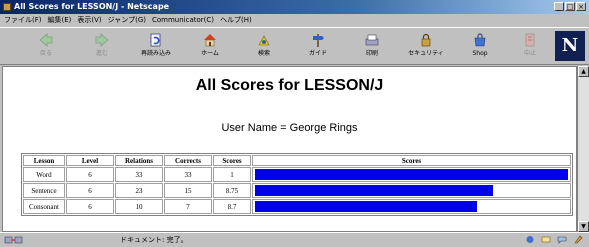 The image size is (589, 247). What do you see at coordinates (46, 40) in the screenshot?
I see `back-arrow-icon` at bounding box center [46, 40].